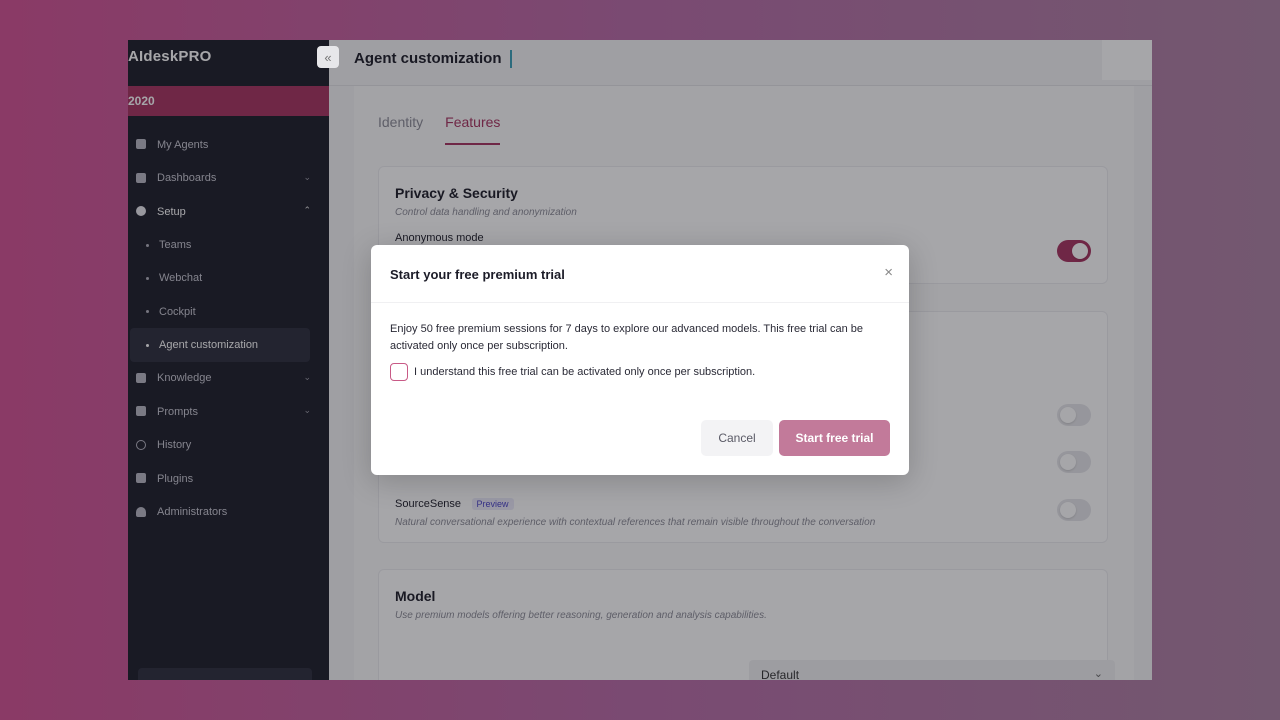 This screenshot has width=1280, height=720. I want to click on close-icon: ×, so click(888, 272).